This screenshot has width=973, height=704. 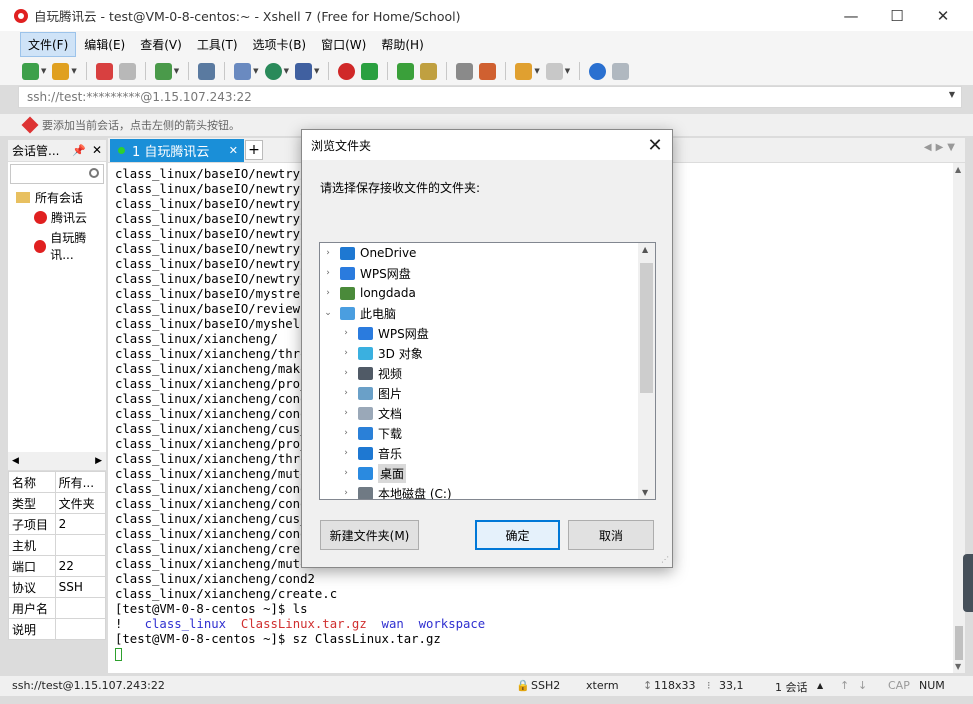 What do you see at coordinates (328, 313) in the screenshot?
I see `chevron-down-icon: ⌄` at bounding box center [328, 313].